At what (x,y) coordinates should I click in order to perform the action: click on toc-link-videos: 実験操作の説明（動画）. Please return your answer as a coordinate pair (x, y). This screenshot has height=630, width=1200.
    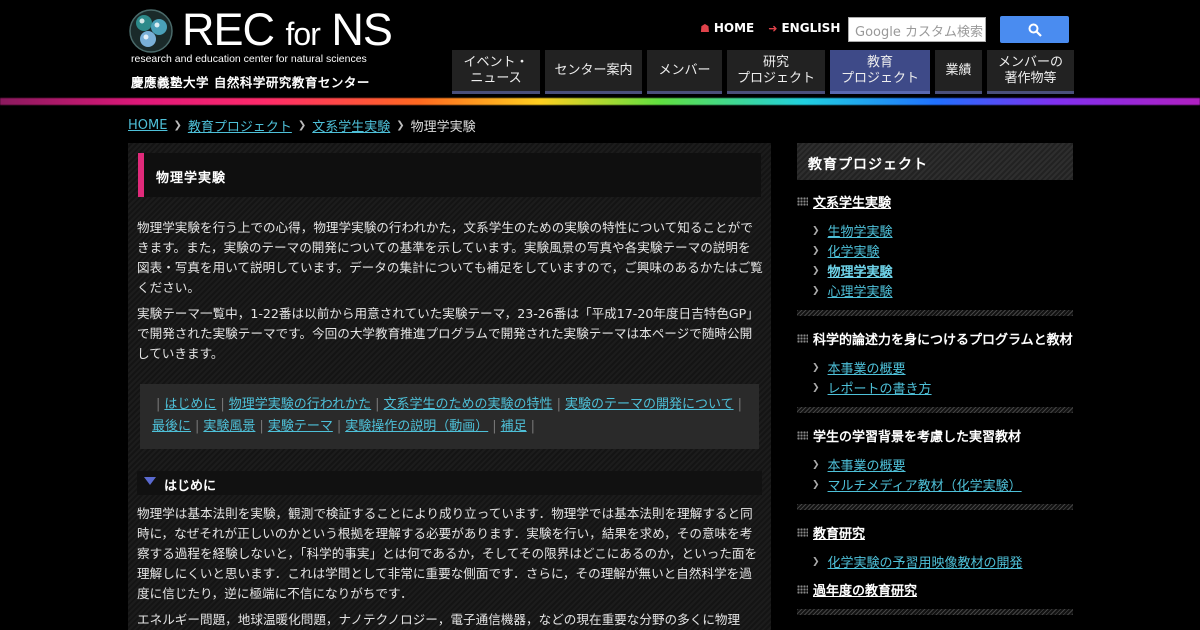
    Looking at the image, I should click on (416, 426).